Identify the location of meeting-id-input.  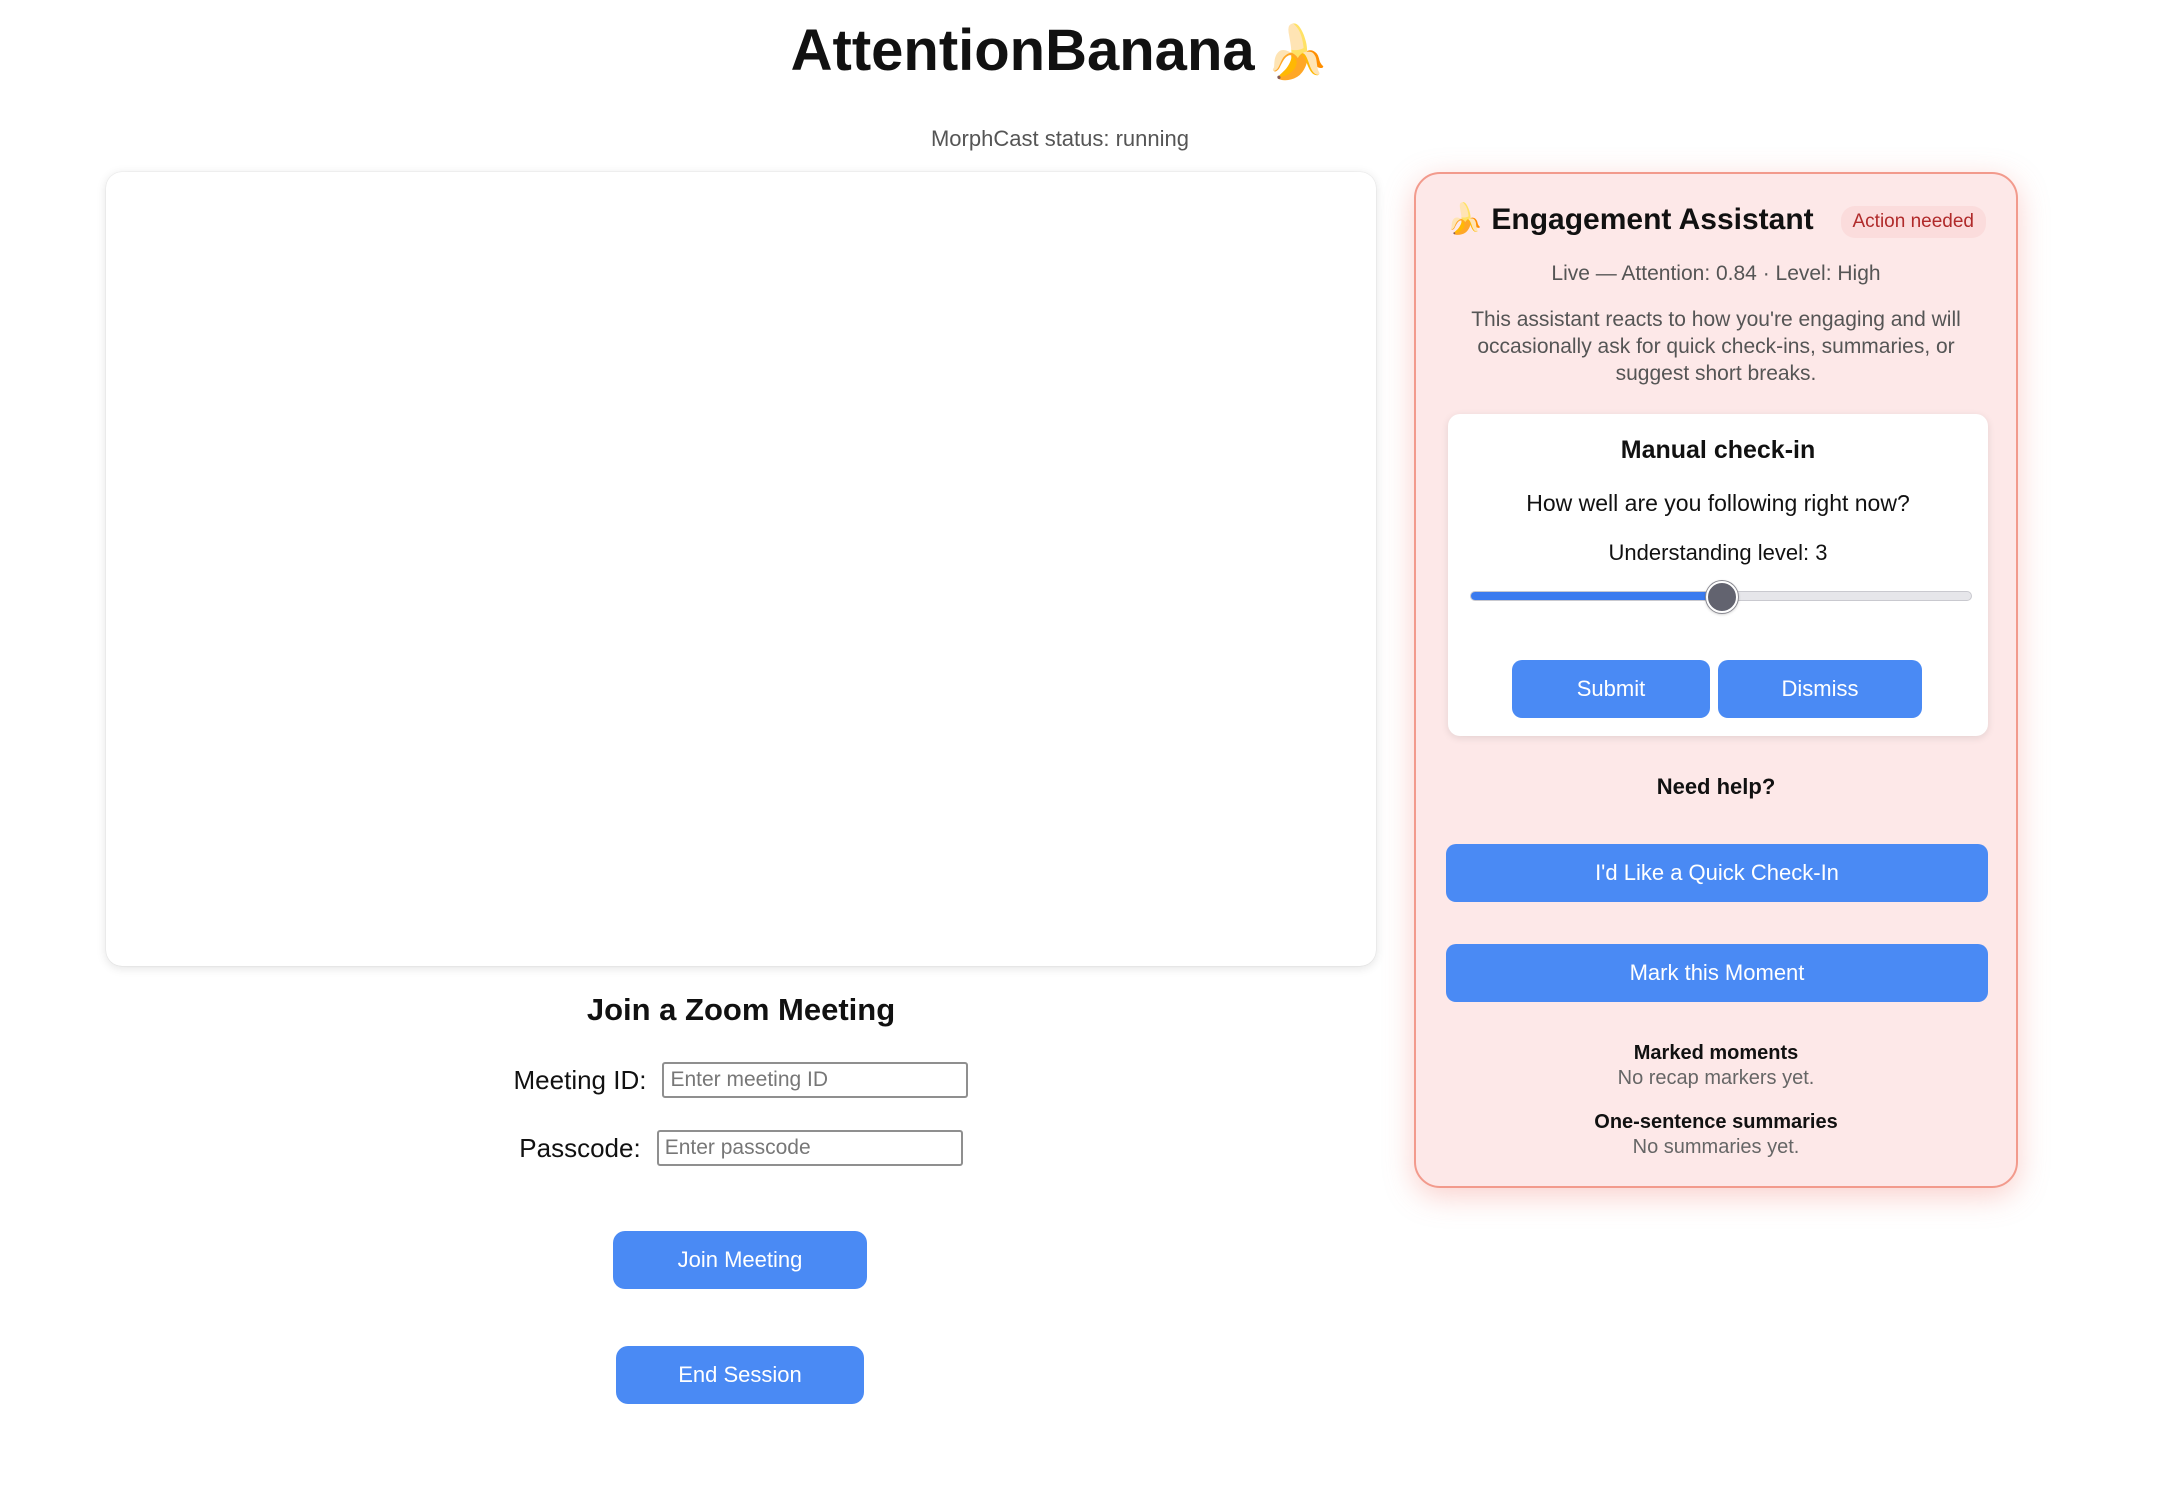
(815, 1080).